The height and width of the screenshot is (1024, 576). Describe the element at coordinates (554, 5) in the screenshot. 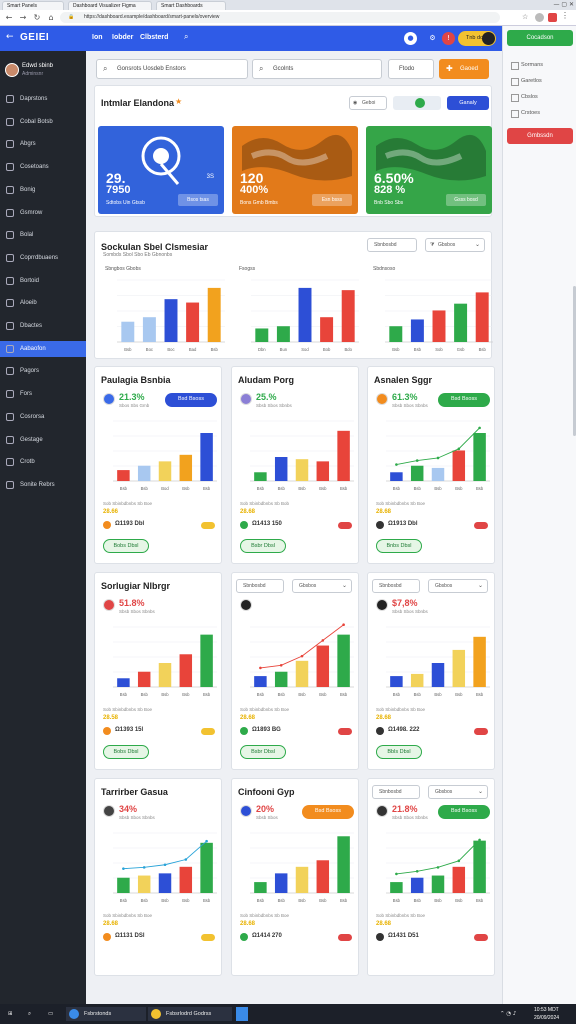

I see `window-controls: — ▢ ✕` at that location.